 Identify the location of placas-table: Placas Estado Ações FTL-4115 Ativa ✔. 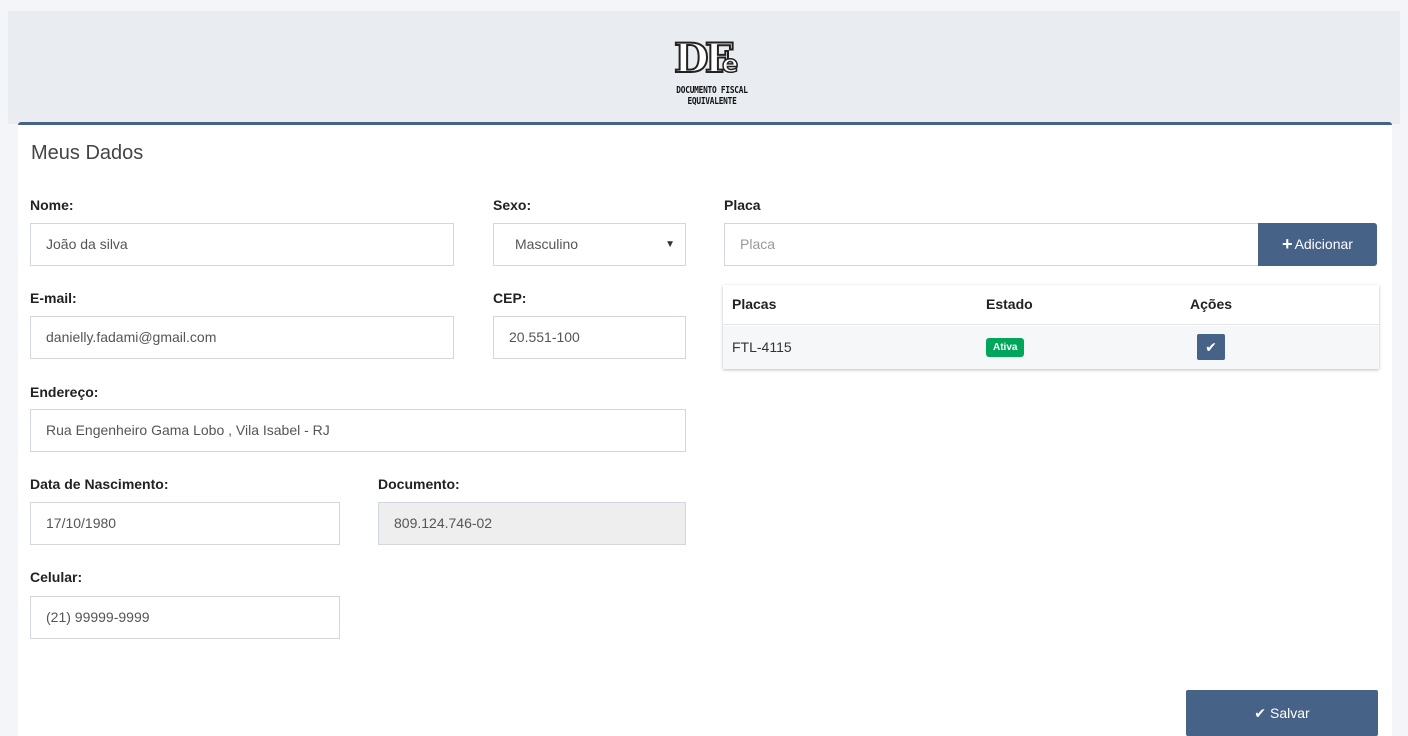
(1051, 327).